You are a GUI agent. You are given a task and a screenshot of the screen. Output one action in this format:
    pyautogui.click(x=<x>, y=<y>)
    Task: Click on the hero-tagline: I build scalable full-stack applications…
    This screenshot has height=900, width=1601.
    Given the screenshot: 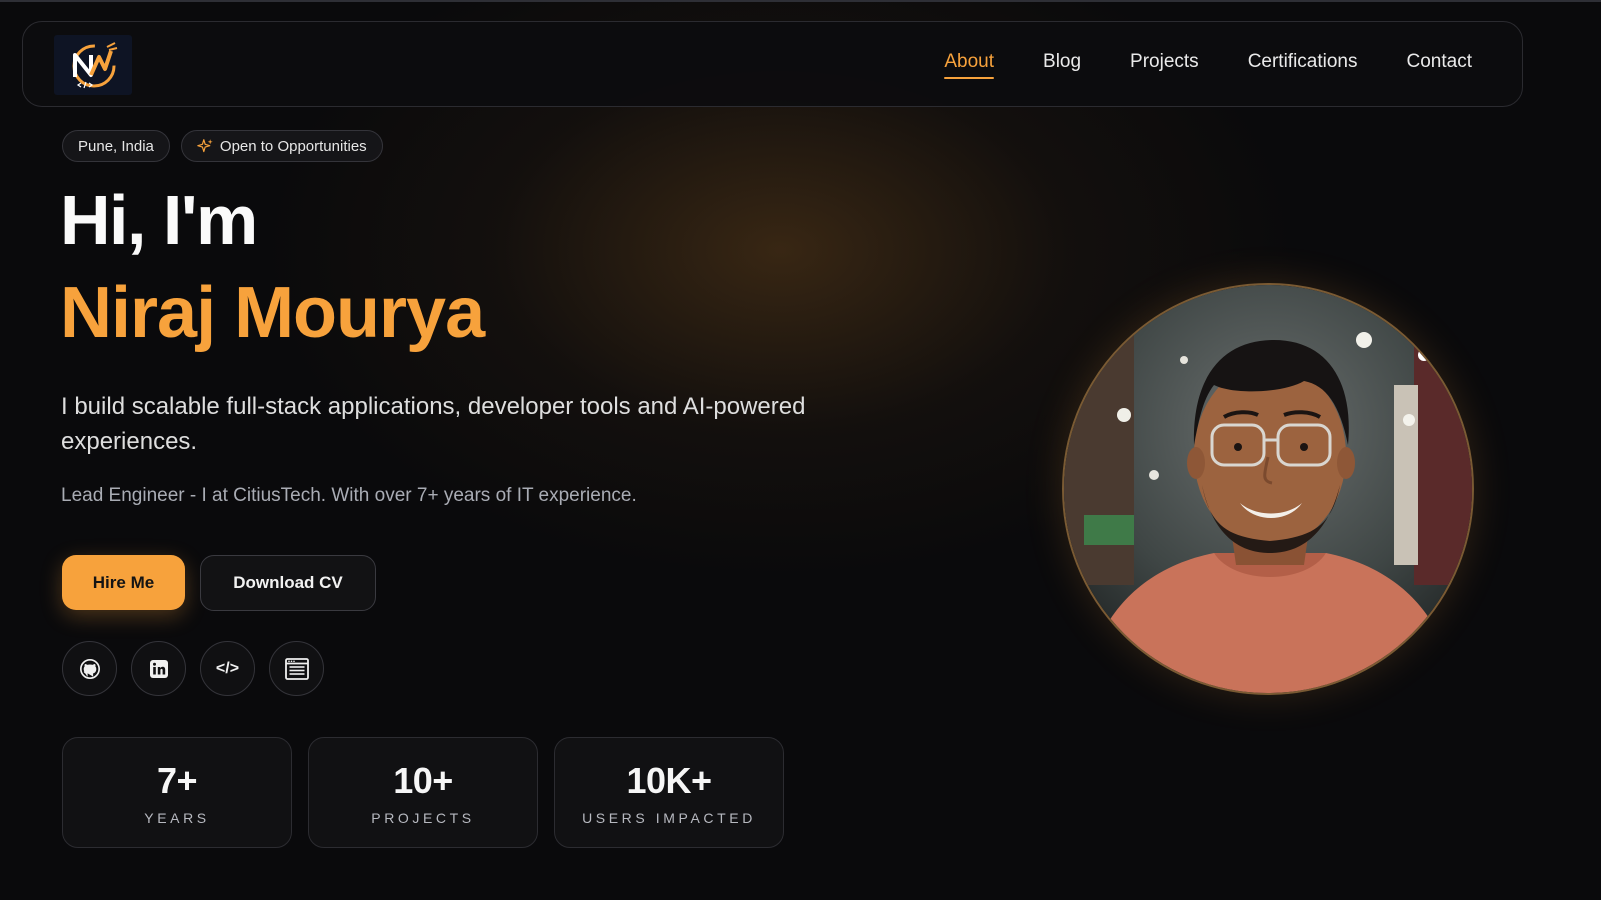 What is the action you would take?
    pyautogui.click(x=433, y=424)
    